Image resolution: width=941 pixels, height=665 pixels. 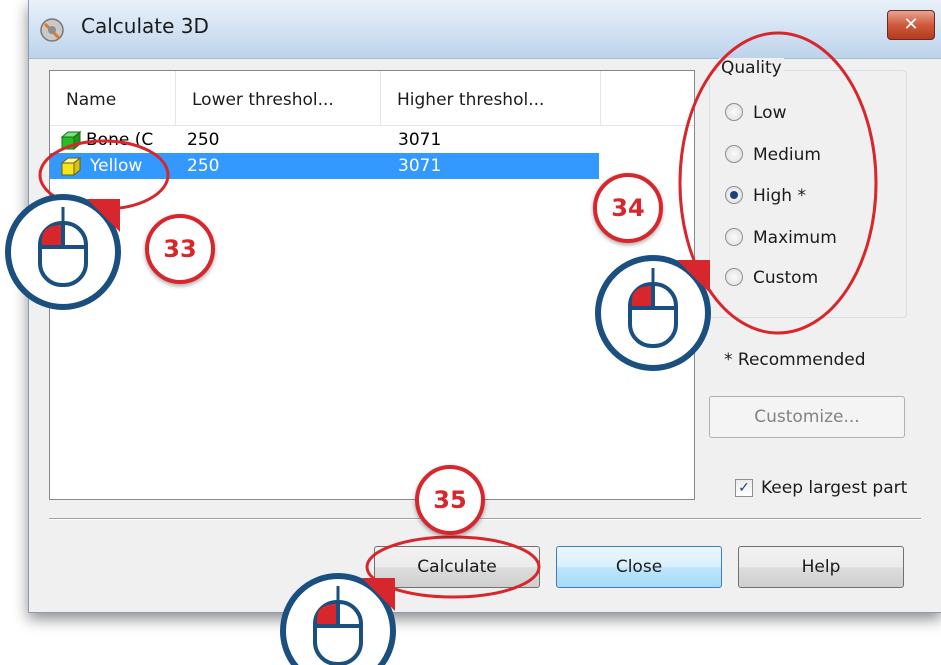 What do you see at coordinates (485, 29) in the screenshot?
I see `title-bar: Calculate 3D ✕` at bounding box center [485, 29].